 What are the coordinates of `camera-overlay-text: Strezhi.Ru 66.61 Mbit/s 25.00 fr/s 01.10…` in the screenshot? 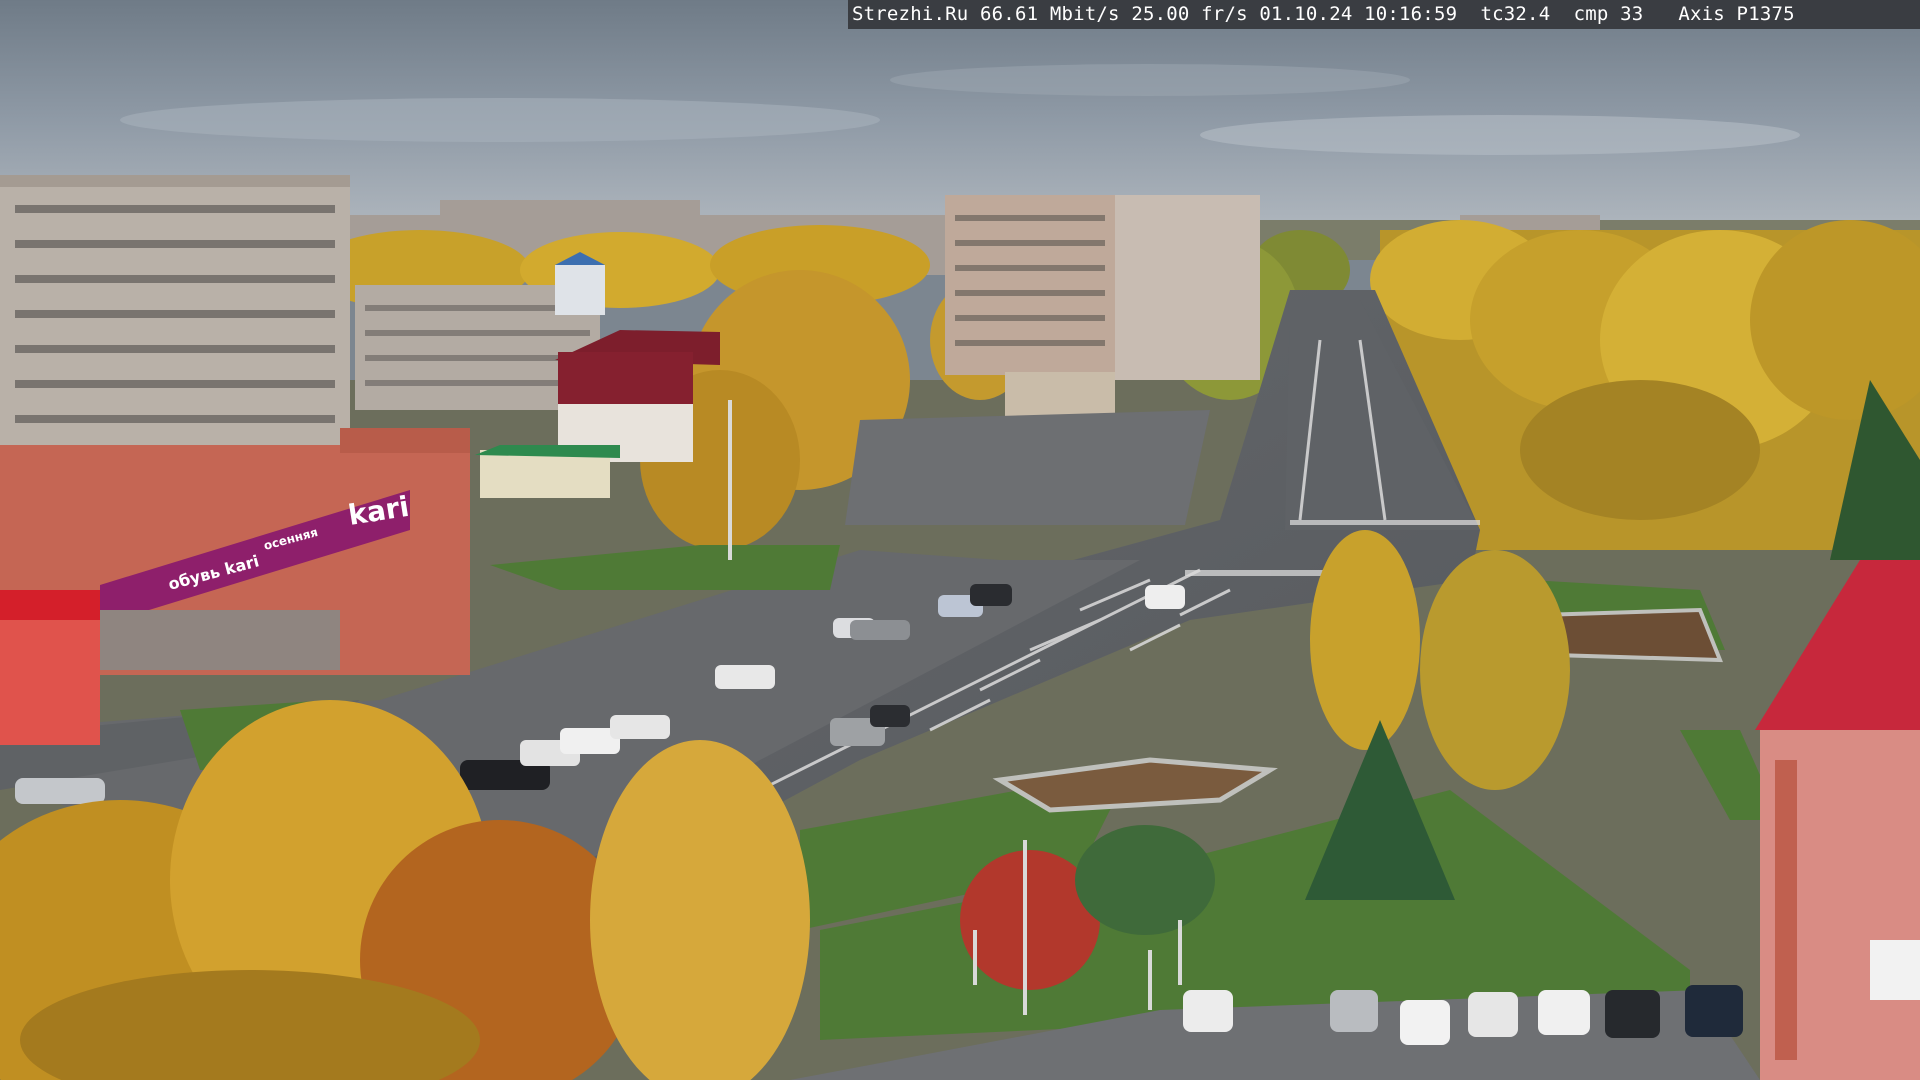 It's located at (1384, 14).